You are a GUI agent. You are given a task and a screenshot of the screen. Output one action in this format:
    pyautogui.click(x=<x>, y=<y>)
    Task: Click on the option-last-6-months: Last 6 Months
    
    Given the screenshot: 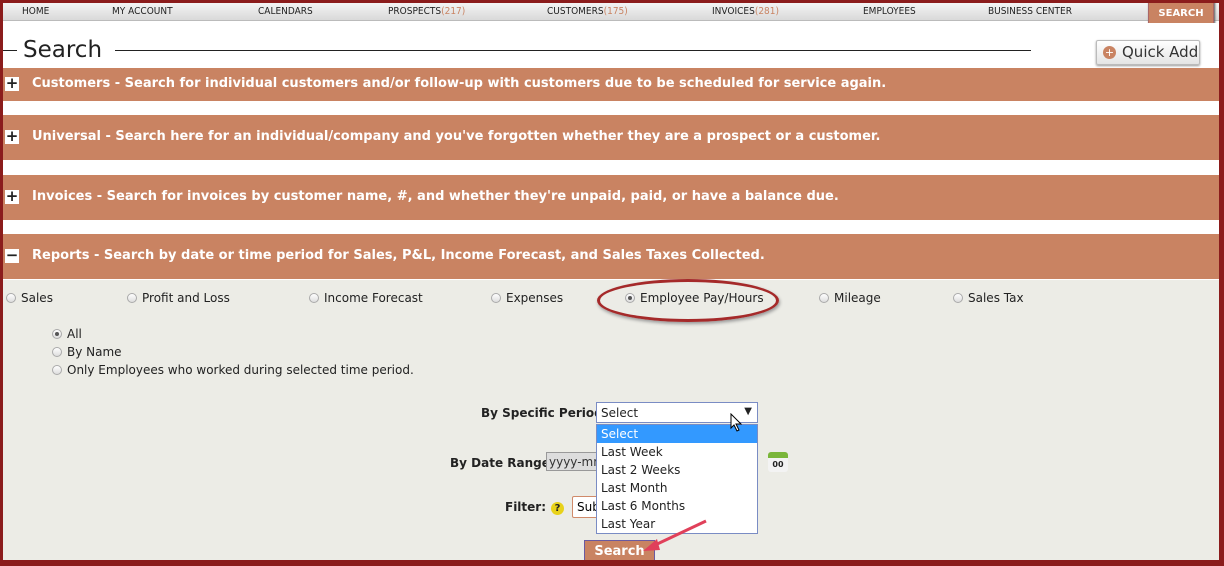 What is the action you would take?
    pyautogui.click(x=677, y=506)
    